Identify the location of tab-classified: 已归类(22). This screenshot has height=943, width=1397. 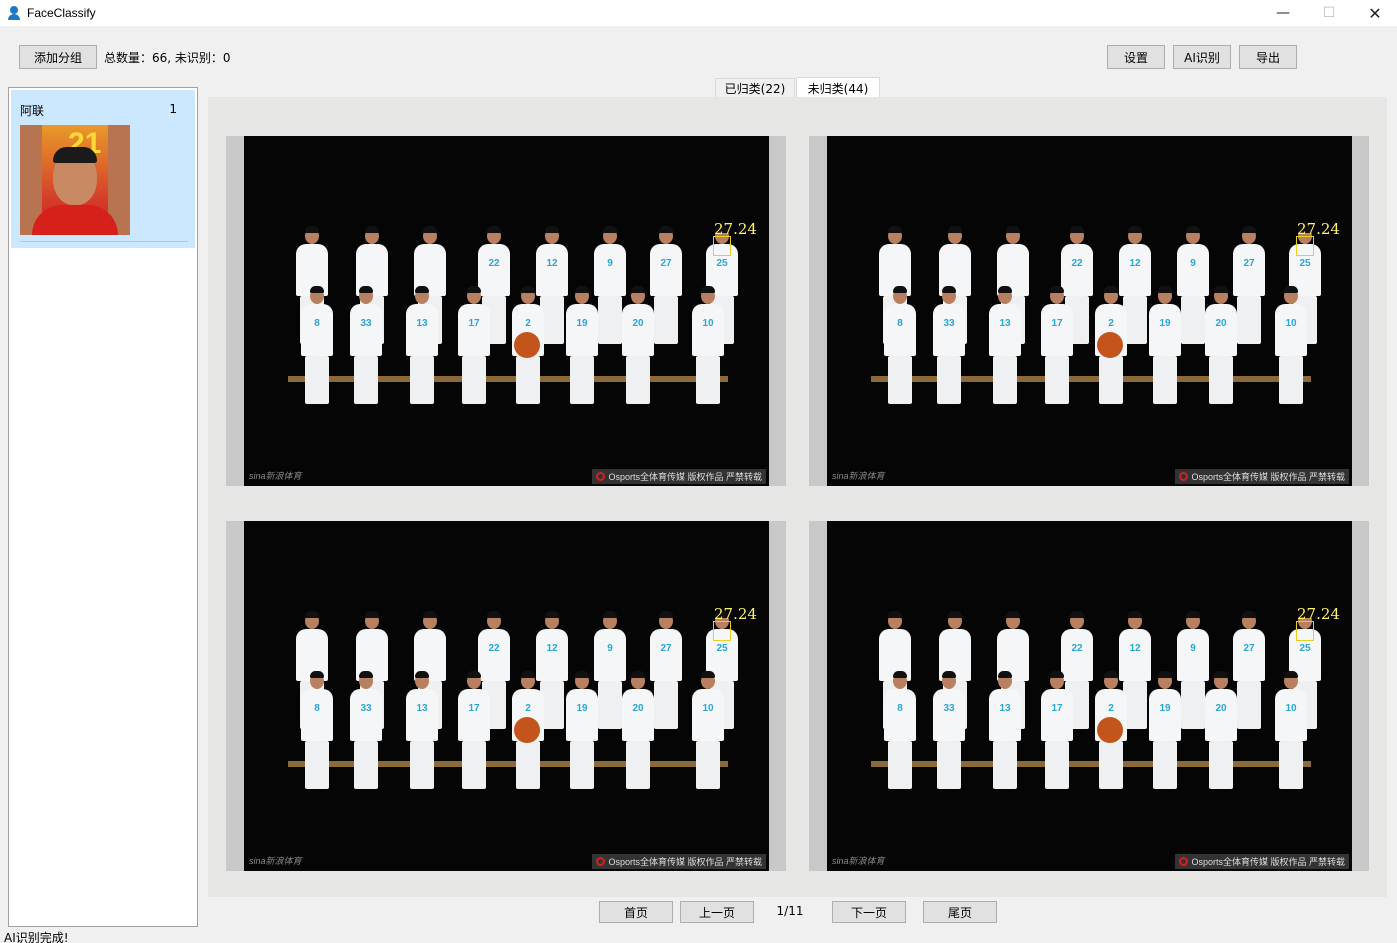
(755, 88).